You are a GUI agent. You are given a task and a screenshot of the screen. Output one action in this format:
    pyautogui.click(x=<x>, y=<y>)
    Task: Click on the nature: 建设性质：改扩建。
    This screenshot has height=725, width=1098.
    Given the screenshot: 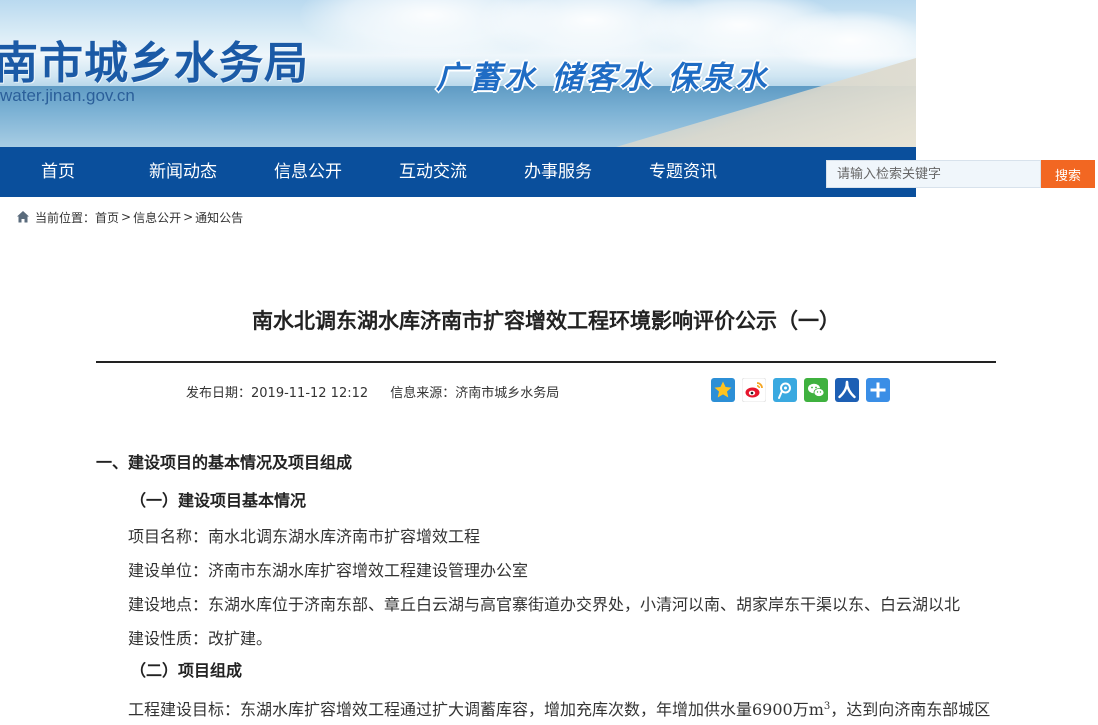 What is the action you would take?
    pyautogui.click(x=200, y=638)
    